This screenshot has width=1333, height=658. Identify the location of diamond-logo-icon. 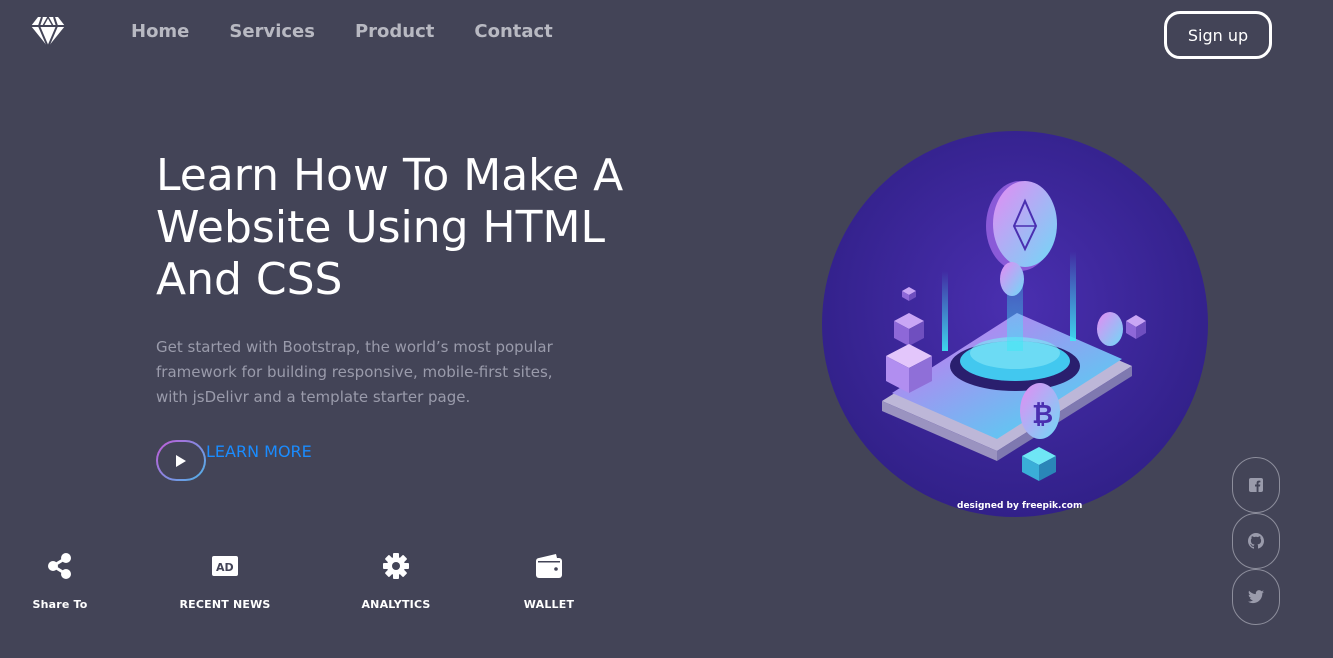
(48, 32).